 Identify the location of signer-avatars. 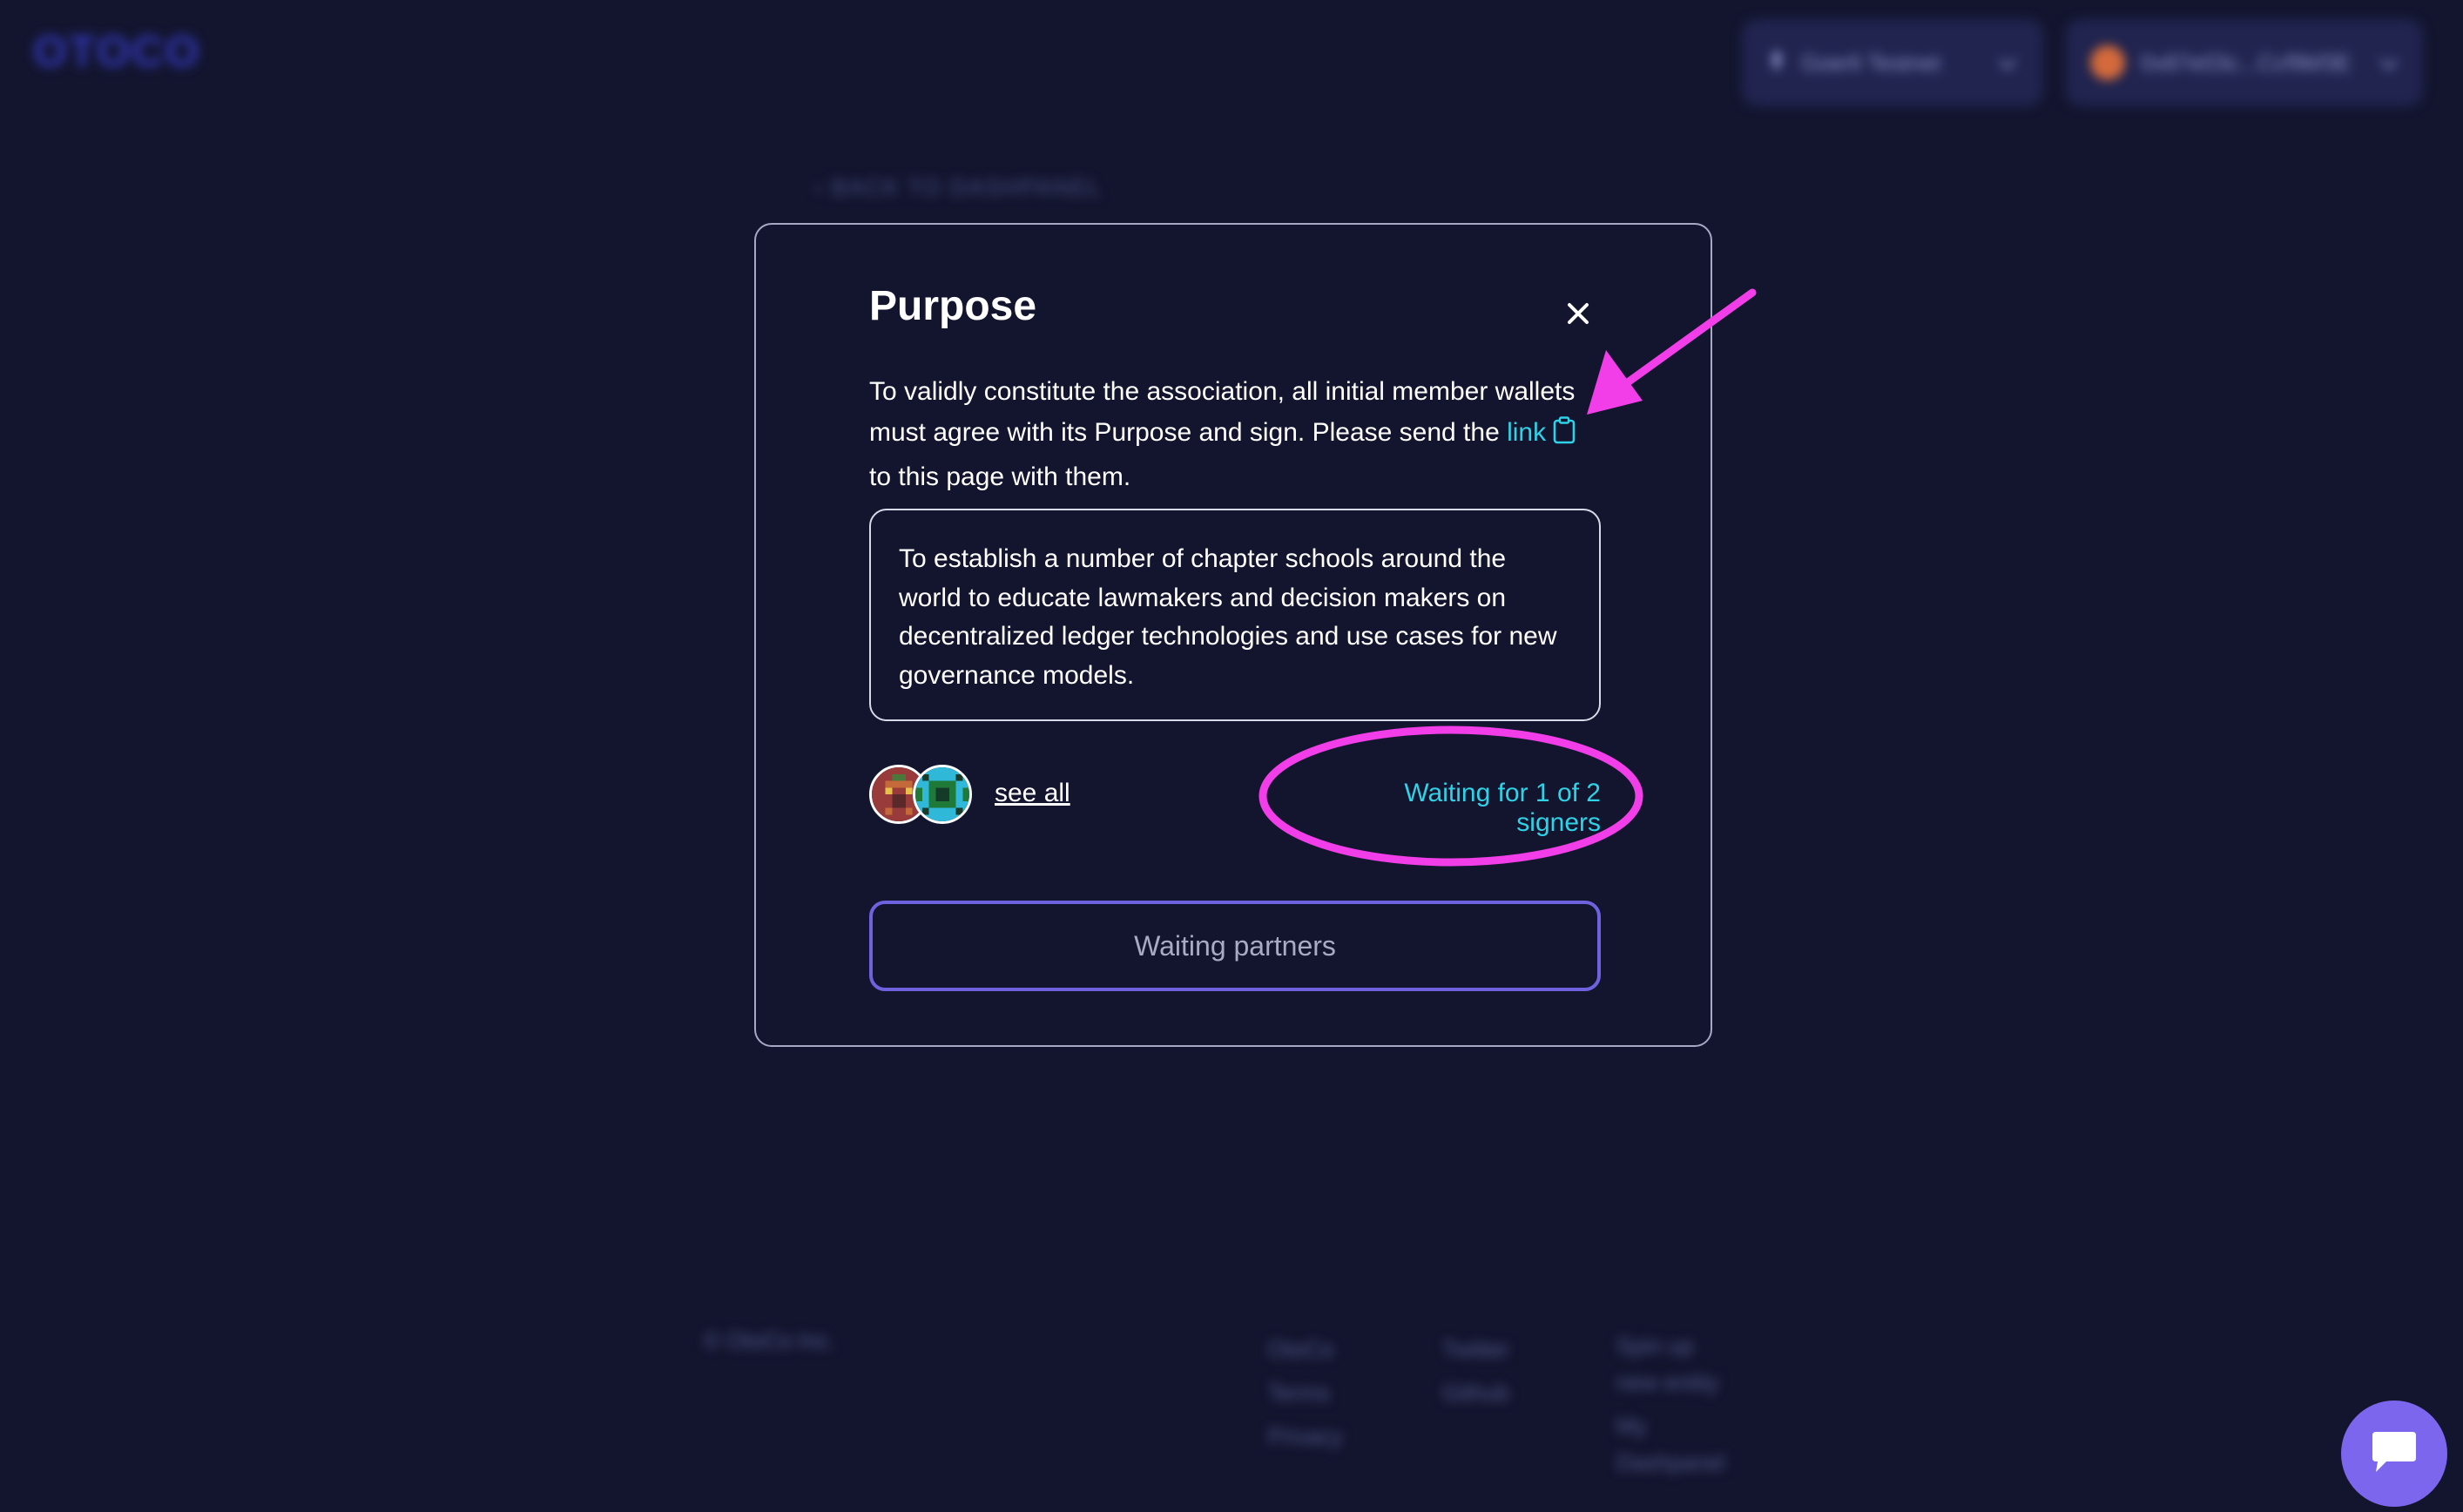
(921, 794).